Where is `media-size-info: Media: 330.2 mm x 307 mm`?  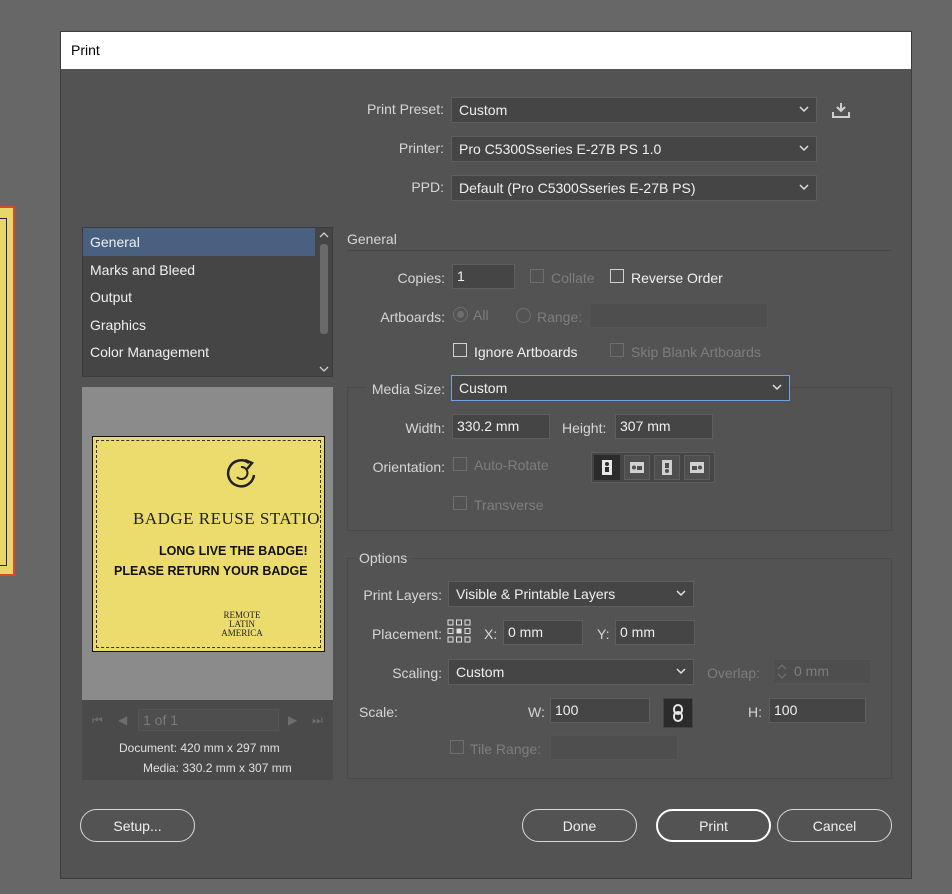 media-size-info: Media: 330.2 mm x 307 mm is located at coordinates (217, 768).